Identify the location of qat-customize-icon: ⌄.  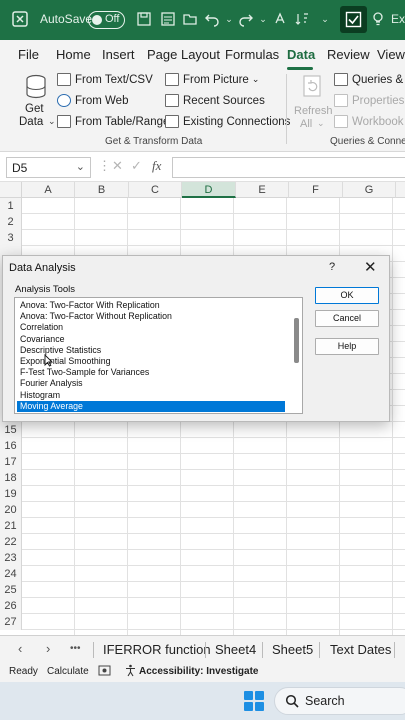
(325, 19).